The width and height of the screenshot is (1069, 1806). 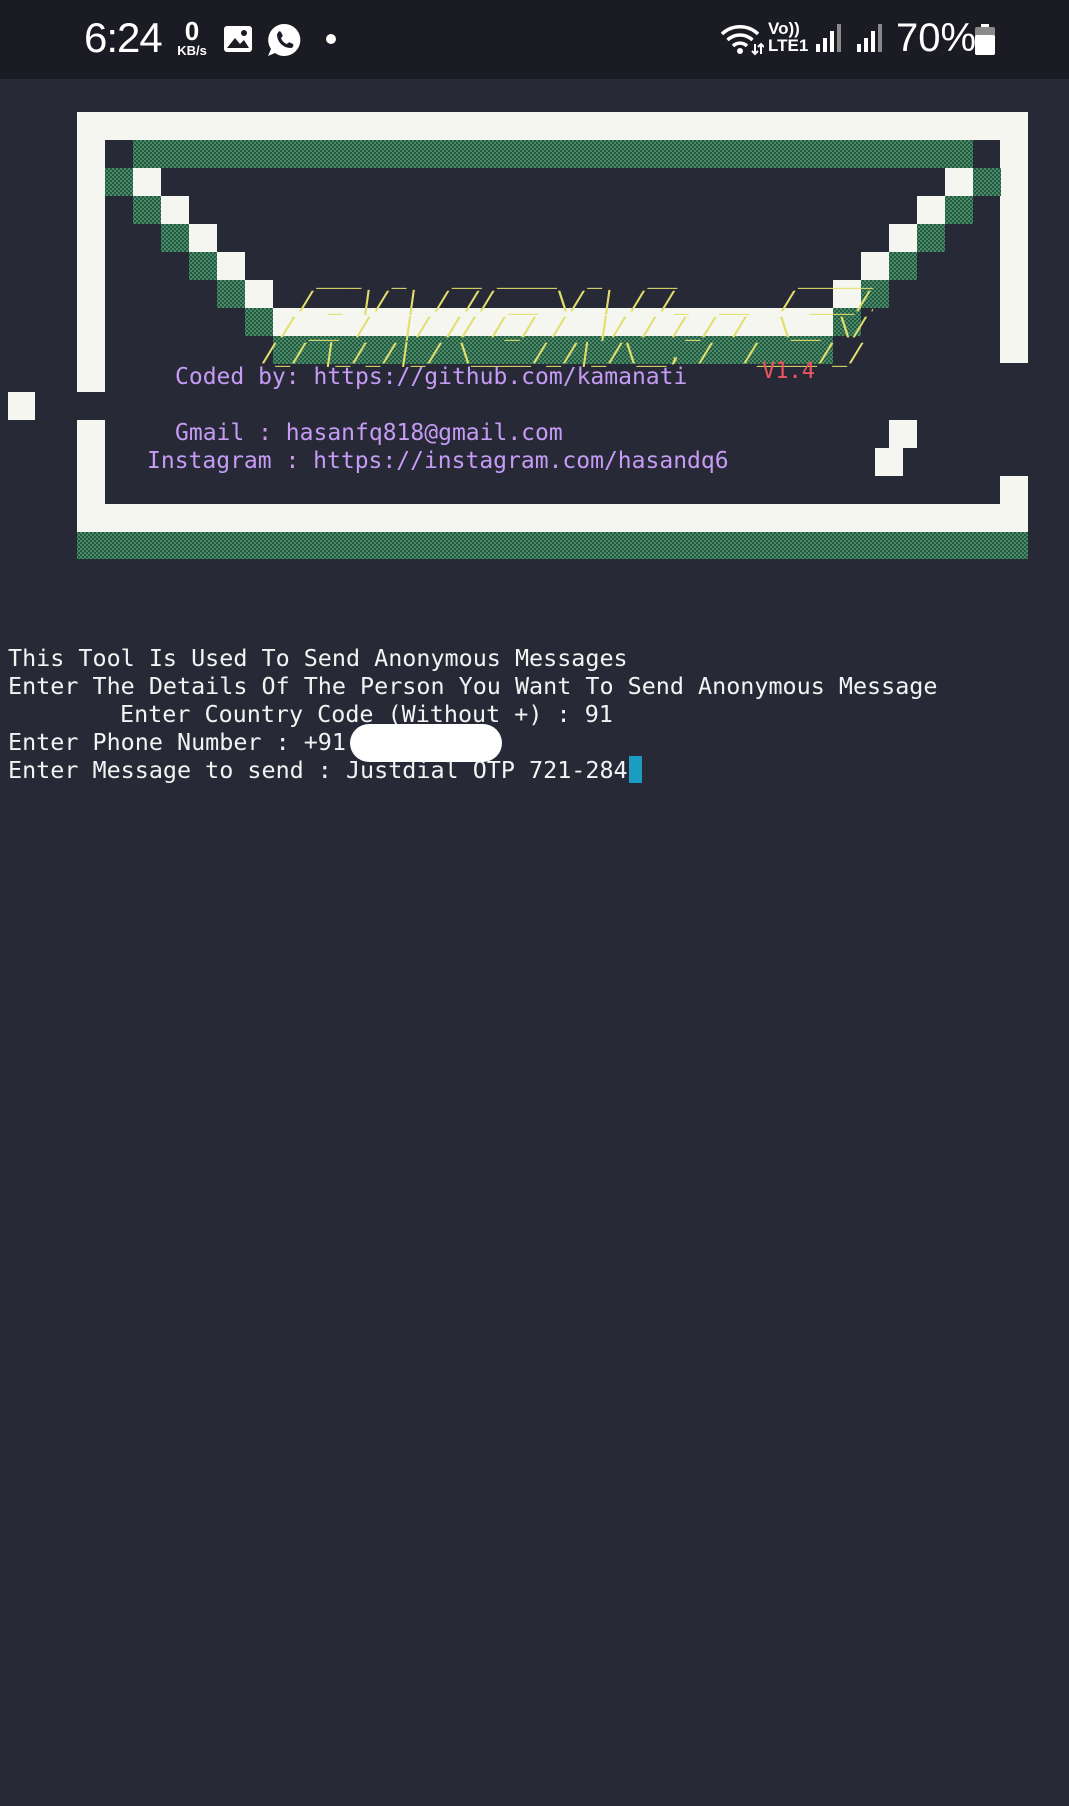 I want to click on notification-dot-icon, so click(x=331, y=39).